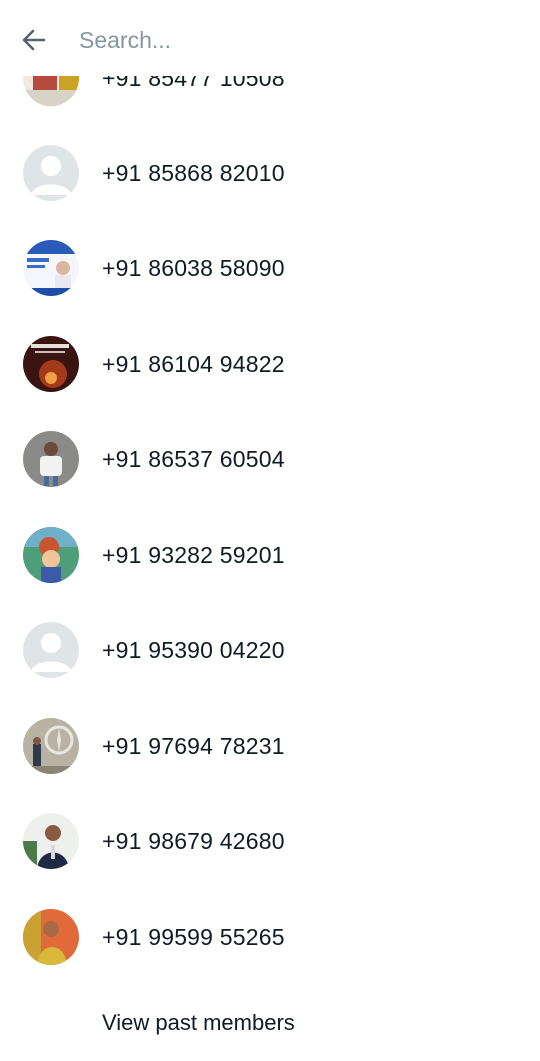 The height and width of the screenshot is (1061, 540). I want to click on list-item: +91 93282 59201, so click(270, 555).